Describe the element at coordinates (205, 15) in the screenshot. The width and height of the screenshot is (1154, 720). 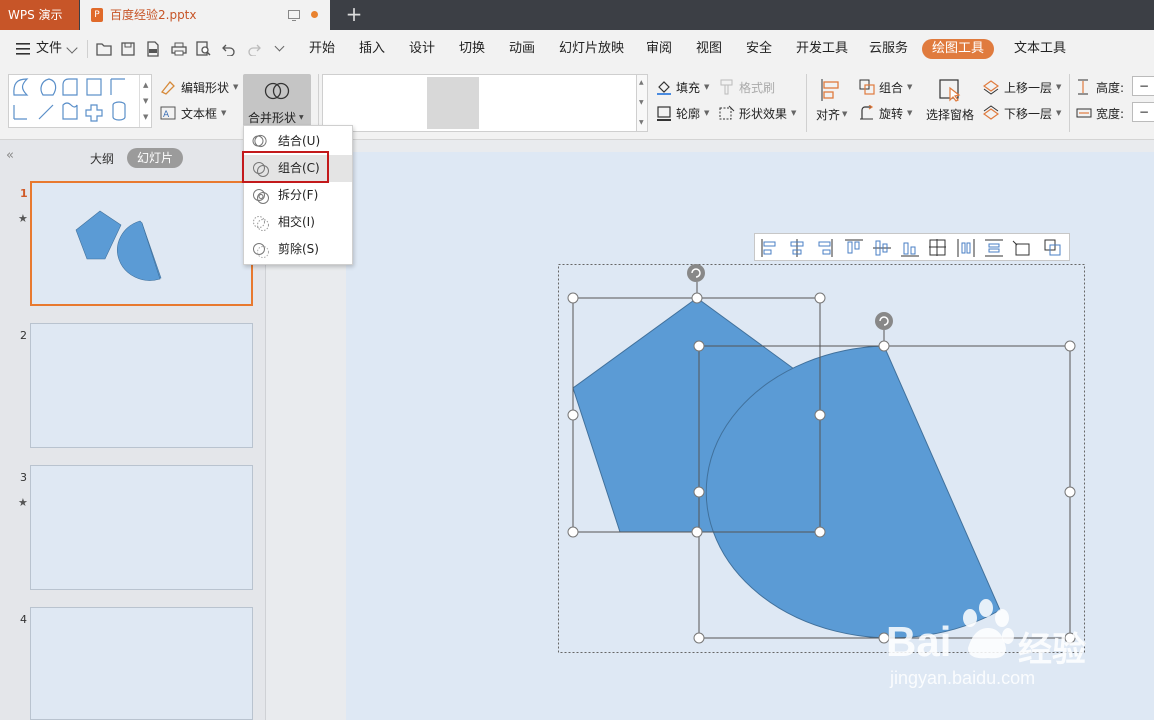
I see `document-tab: P 百度经验2.pptx` at that location.